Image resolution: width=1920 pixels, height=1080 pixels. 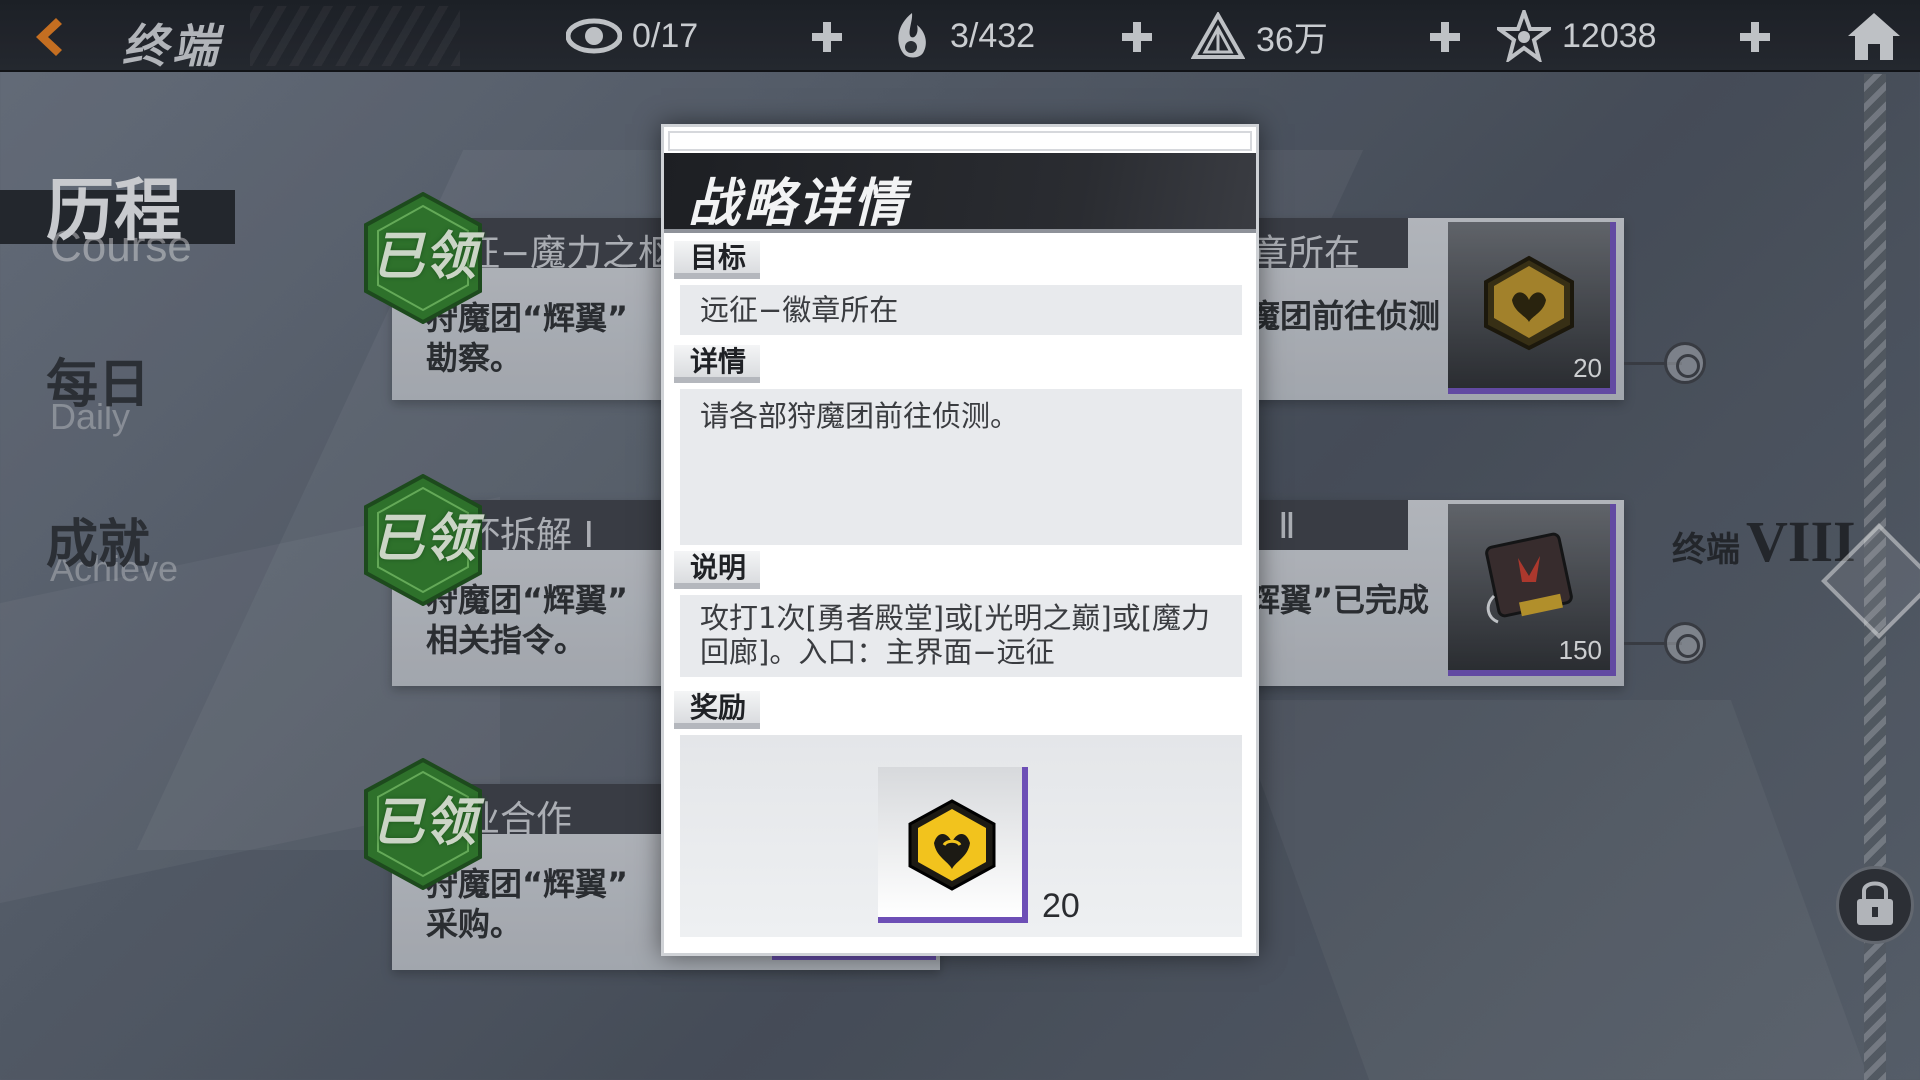 What do you see at coordinates (860, 416) in the screenshot?
I see `detail-text: 请各部狩魔团前往侦测。` at bounding box center [860, 416].